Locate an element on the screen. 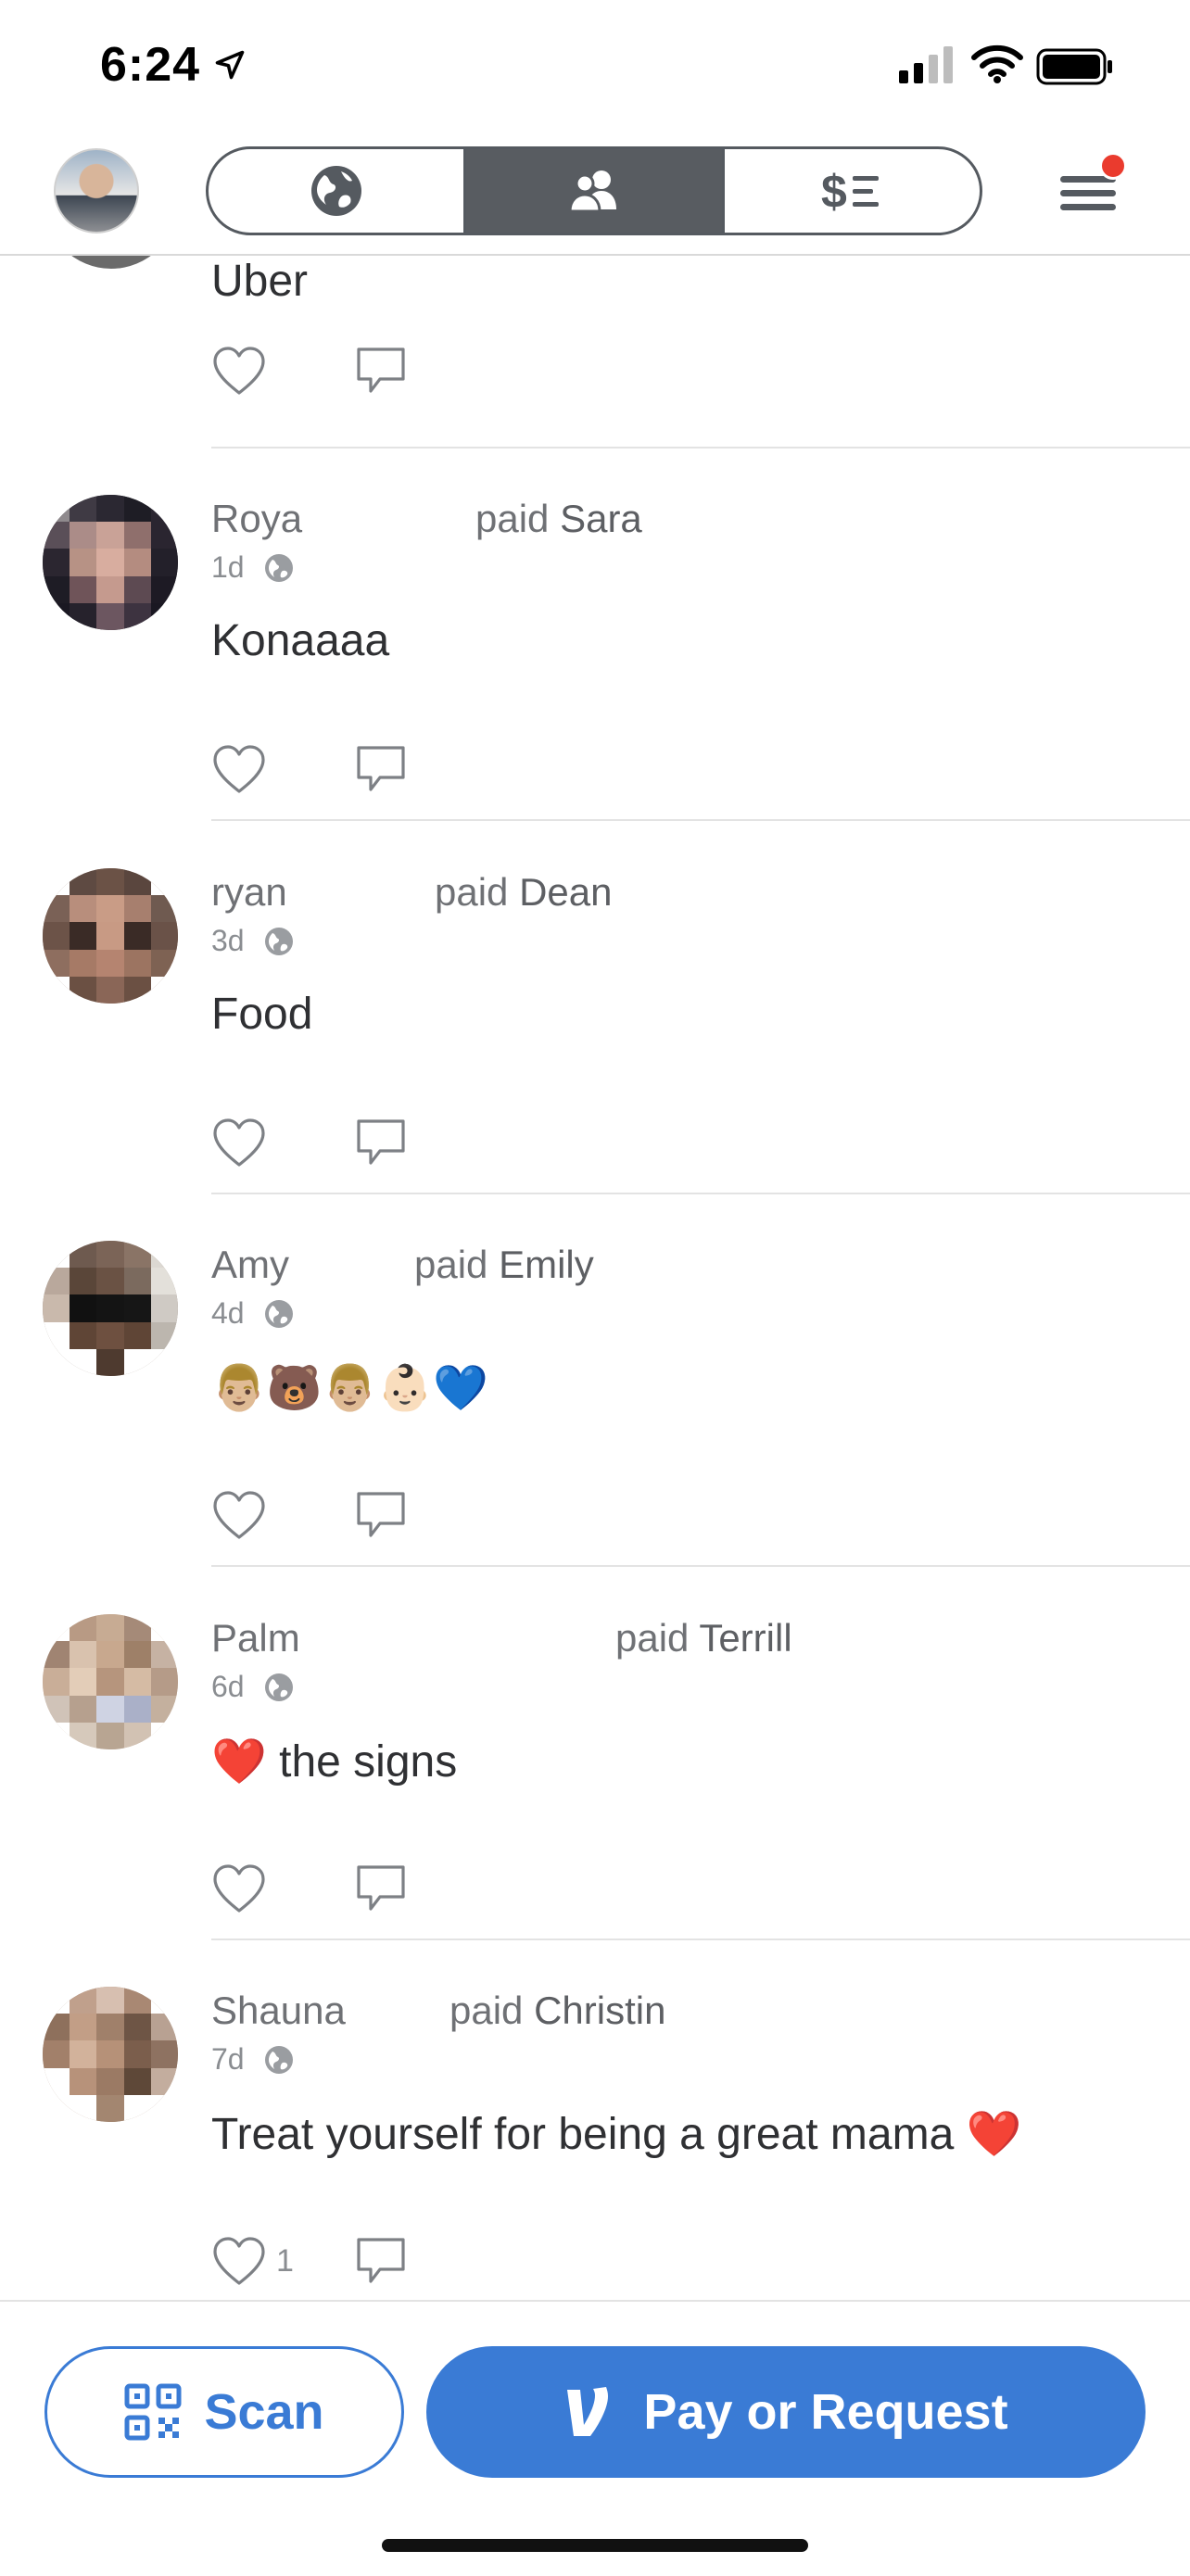  story-note: Food is located at coordinates (262, 1015).